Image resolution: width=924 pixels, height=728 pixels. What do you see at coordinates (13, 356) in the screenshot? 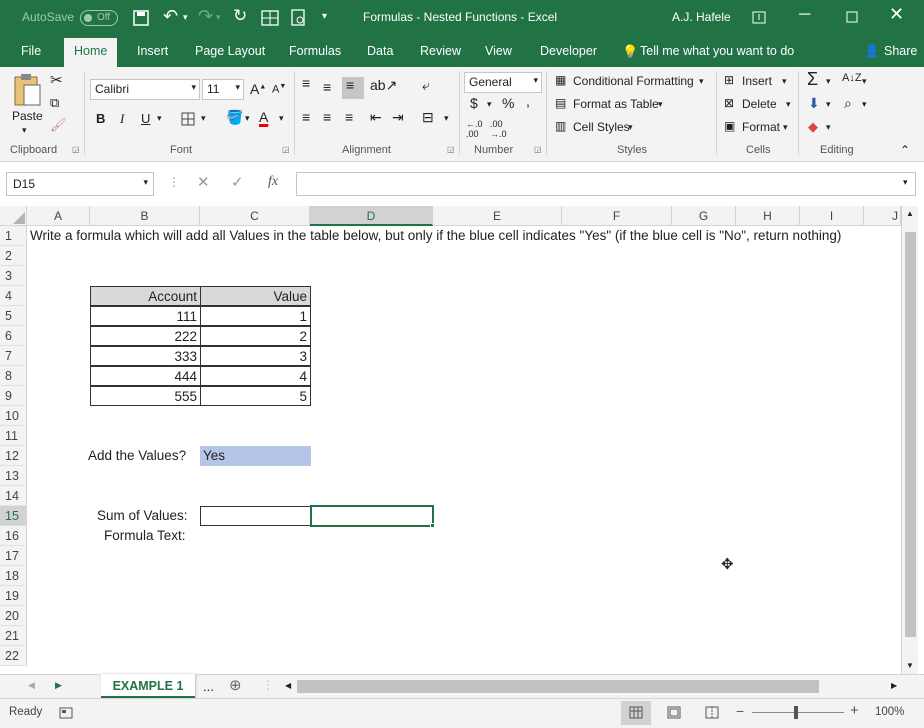
I see `row-header: 7` at bounding box center [13, 356].